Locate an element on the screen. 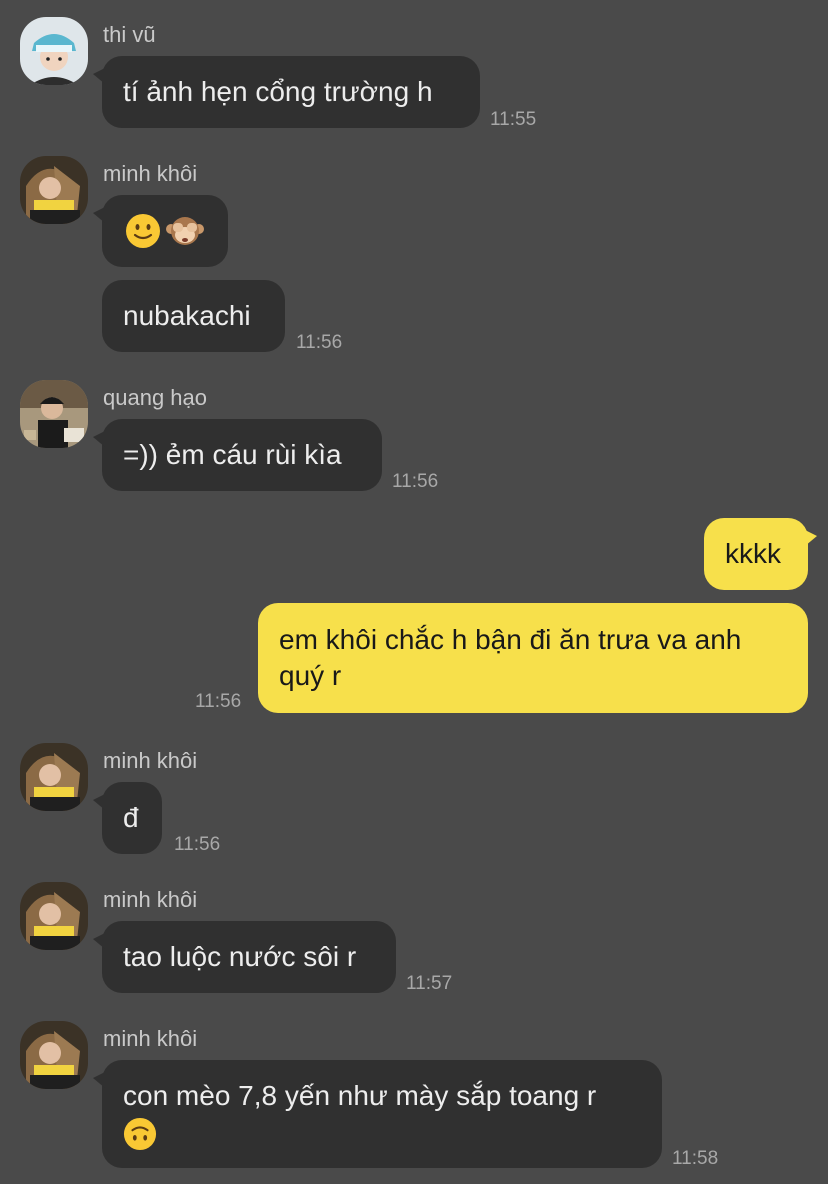 The width and height of the screenshot is (828, 1184). message-timestamp: 11:57 is located at coordinates (429, 983).